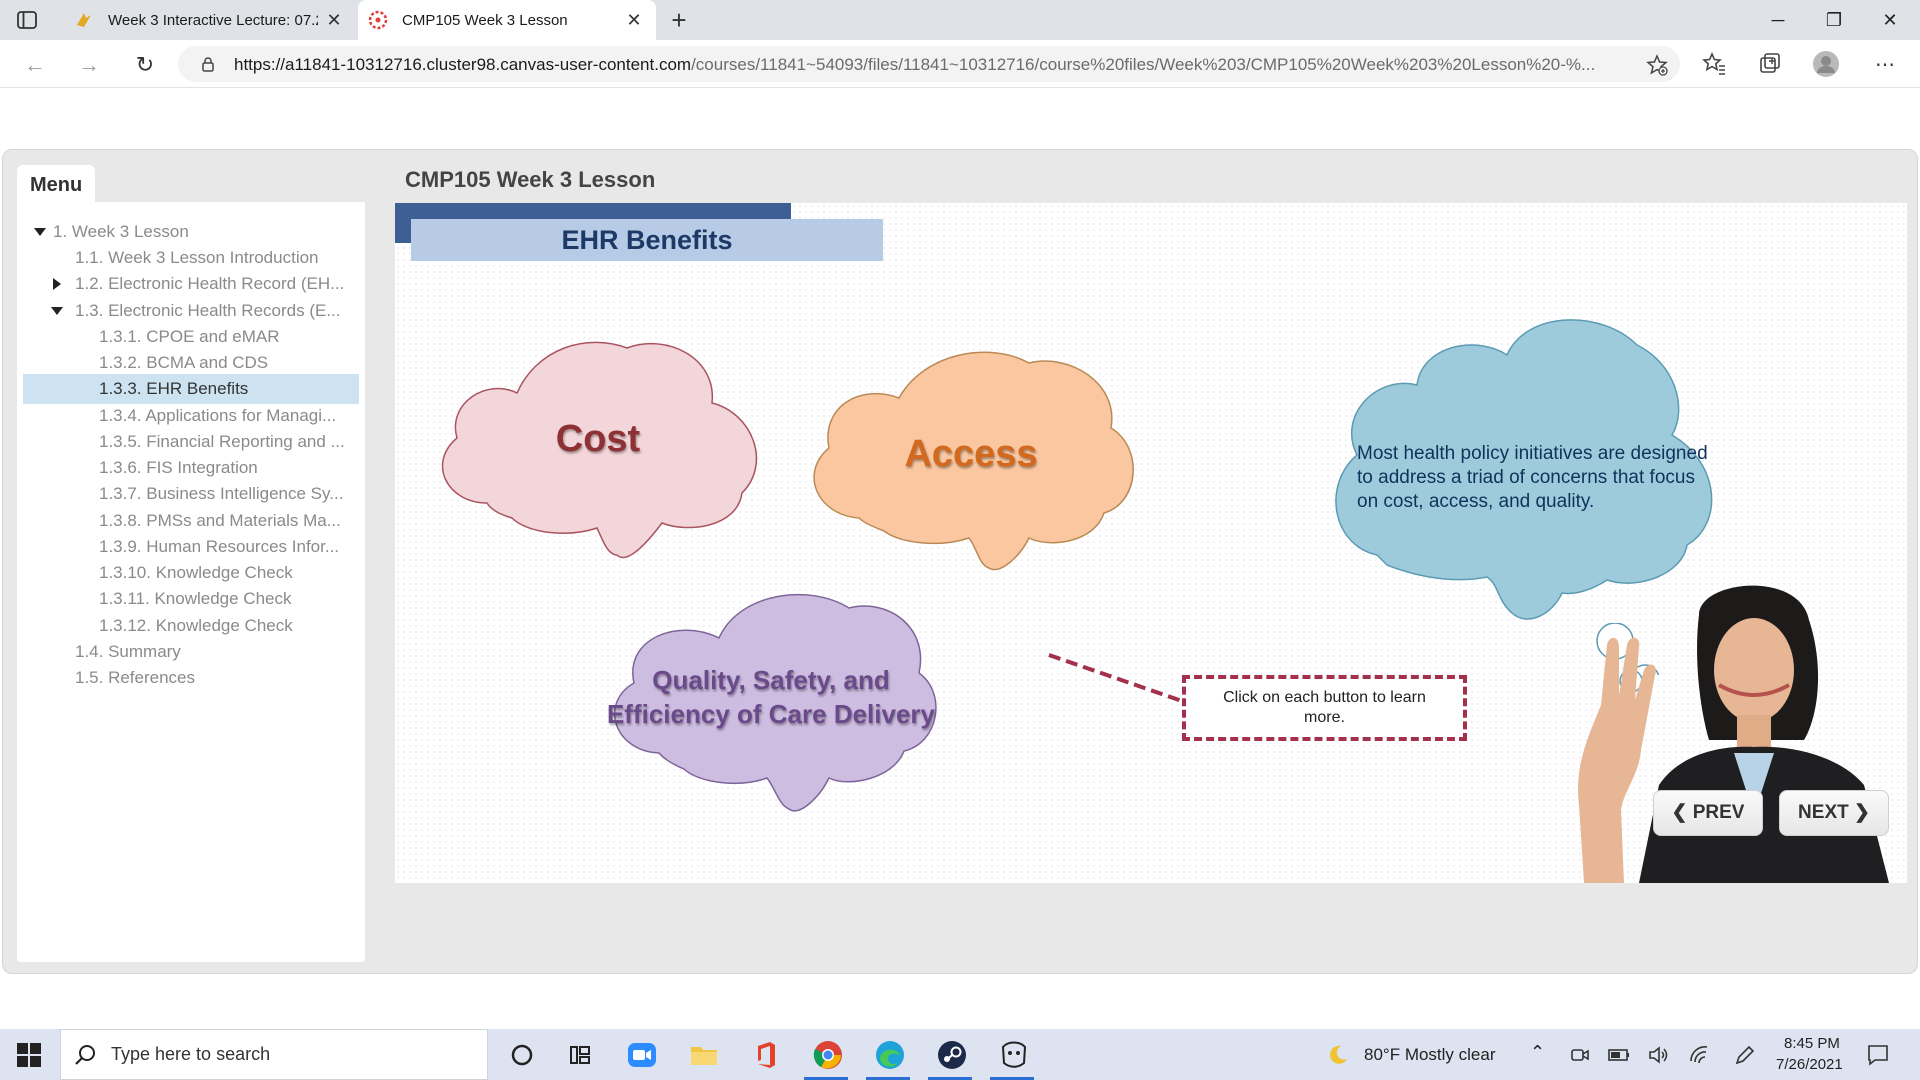  What do you see at coordinates (1679, 812) in the screenshot?
I see `chevron-left-icon: ❮` at bounding box center [1679, 812].